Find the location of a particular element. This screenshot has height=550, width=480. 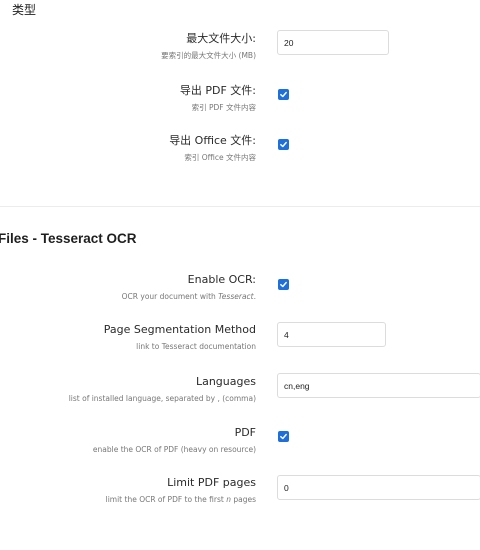

page-seg-label: Page Segmentation Method is located at coordinates (179, 329).